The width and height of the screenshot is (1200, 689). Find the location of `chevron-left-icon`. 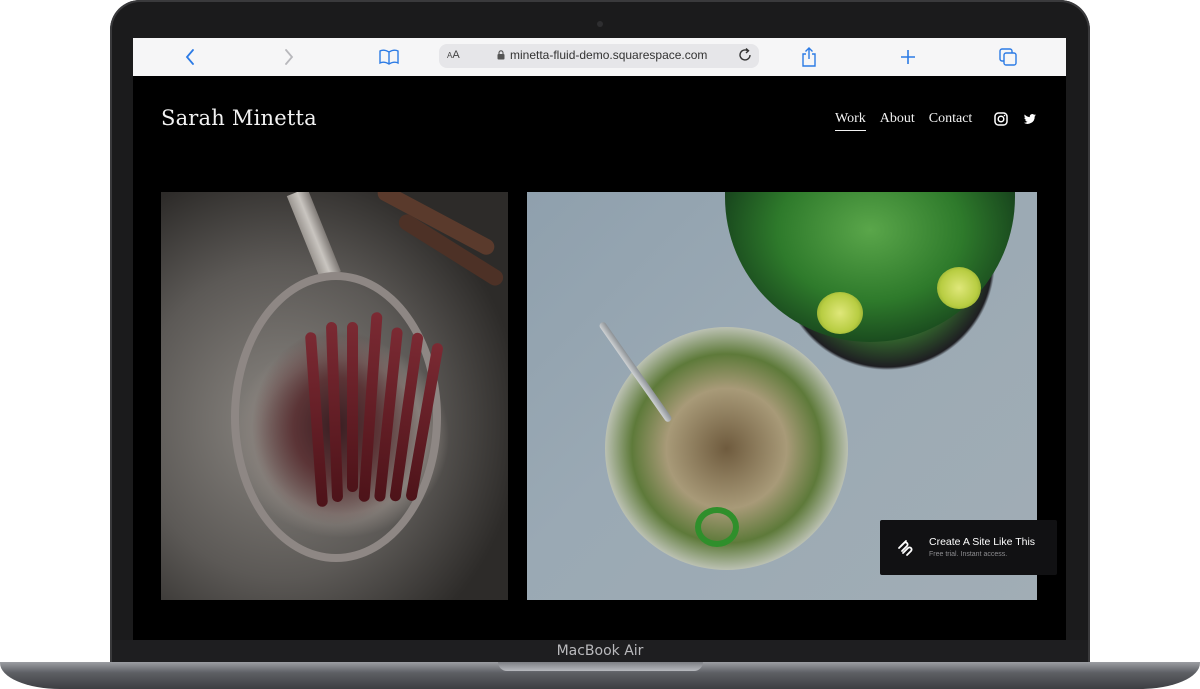

chevron-left-icon is located at coordinates (189, 57).